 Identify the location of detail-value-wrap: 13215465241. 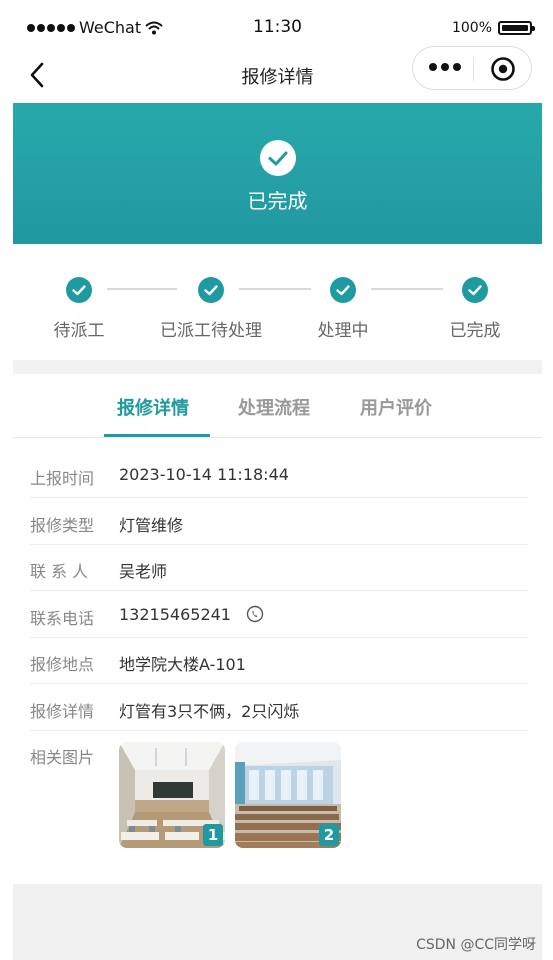
(191, 614).